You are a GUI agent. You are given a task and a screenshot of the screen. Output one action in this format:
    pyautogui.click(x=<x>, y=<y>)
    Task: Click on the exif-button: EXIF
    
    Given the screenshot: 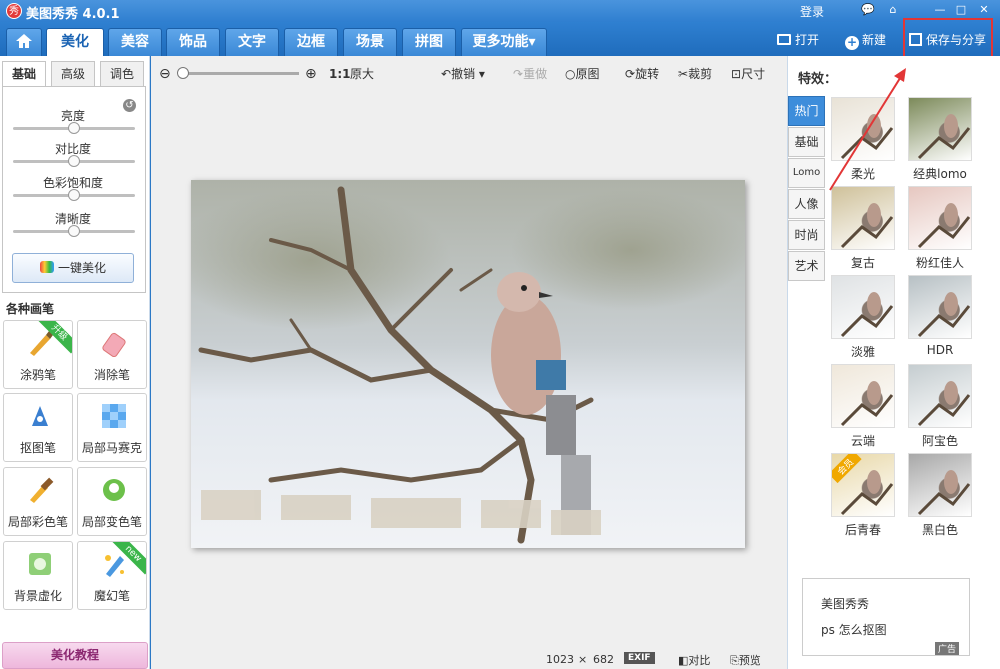 What is the action you would take?
    pyautogui.click(x=639, y=658)
    